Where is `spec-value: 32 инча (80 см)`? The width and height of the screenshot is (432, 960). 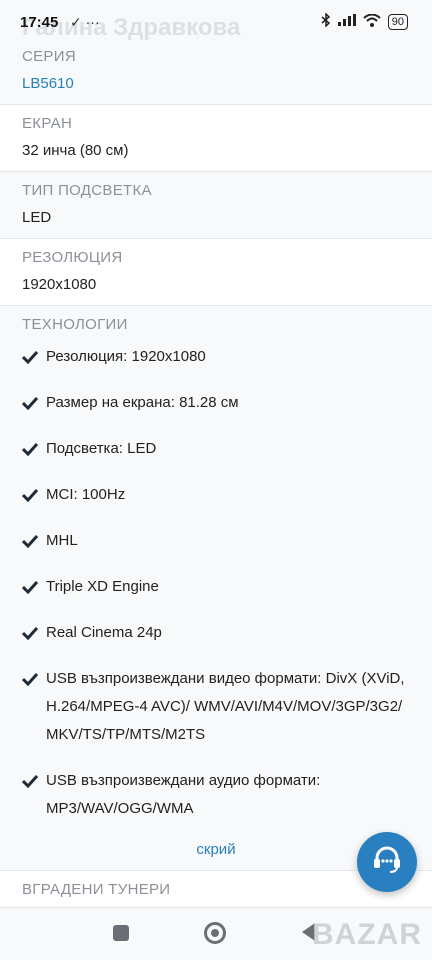 spec-value: 32 инча (80 см) is located at coordinates (75, 150).